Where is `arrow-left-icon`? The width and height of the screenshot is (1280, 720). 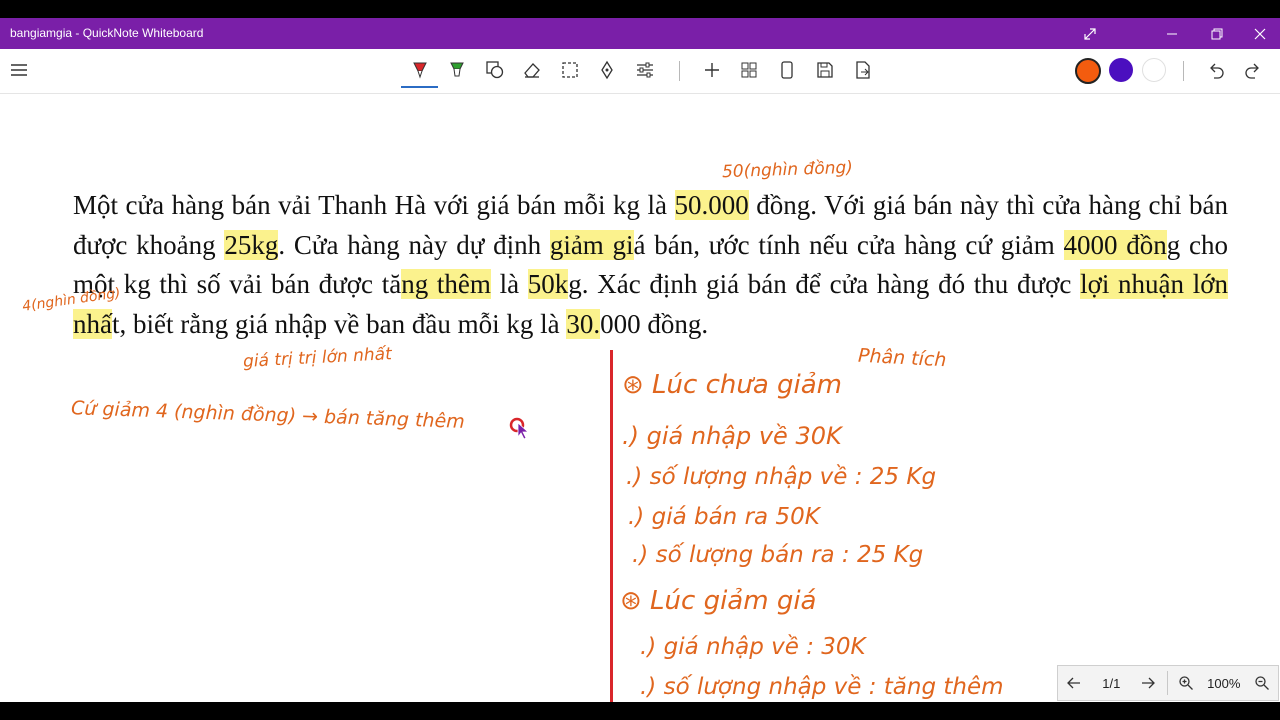 arrow-left-icon is located at coordinates (1074, 683).